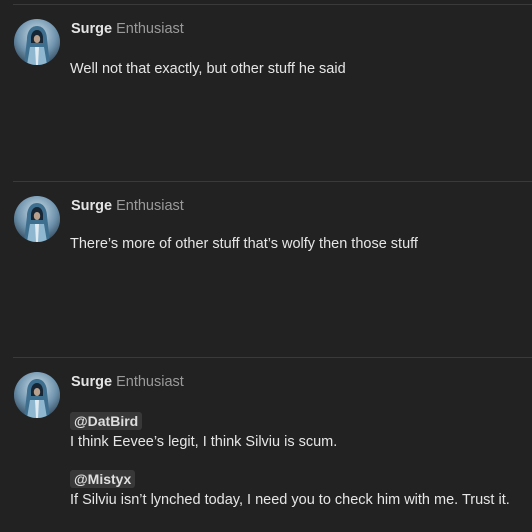 This screenshot has height=532, width=532. Describe the element at coordinates (106, 421) in the screenshot. I see `user-mention: @DatBird` at that location.